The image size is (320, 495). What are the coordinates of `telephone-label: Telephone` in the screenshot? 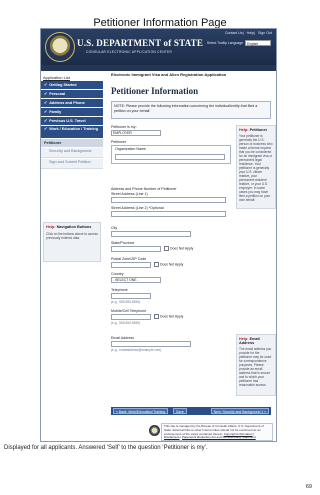 It's located at (119, 290).